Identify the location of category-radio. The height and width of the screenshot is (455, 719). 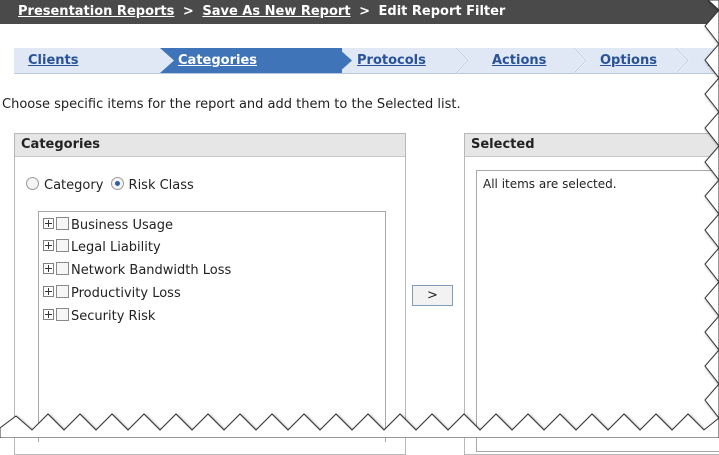
(32, 183).